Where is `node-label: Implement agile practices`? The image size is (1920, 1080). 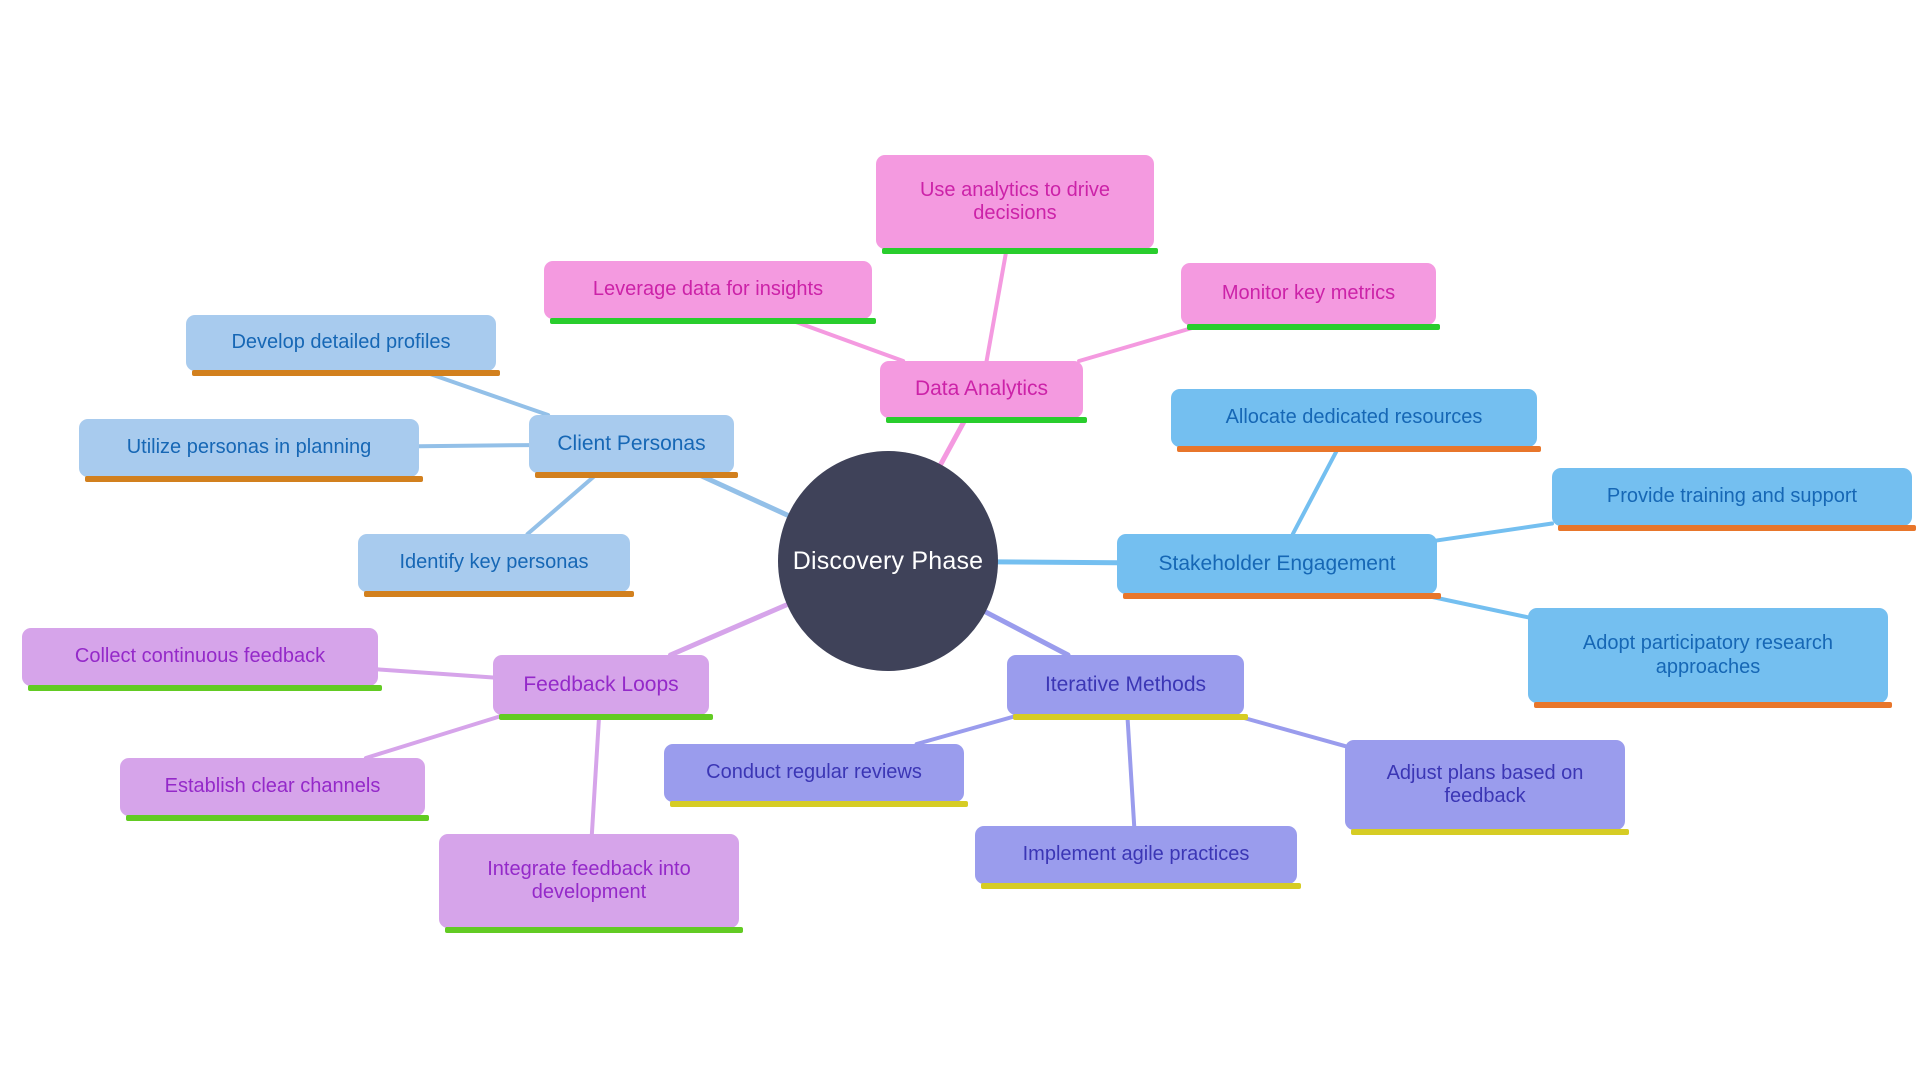 node-label: Implement agile practices is located at coordinates (1136, 854).